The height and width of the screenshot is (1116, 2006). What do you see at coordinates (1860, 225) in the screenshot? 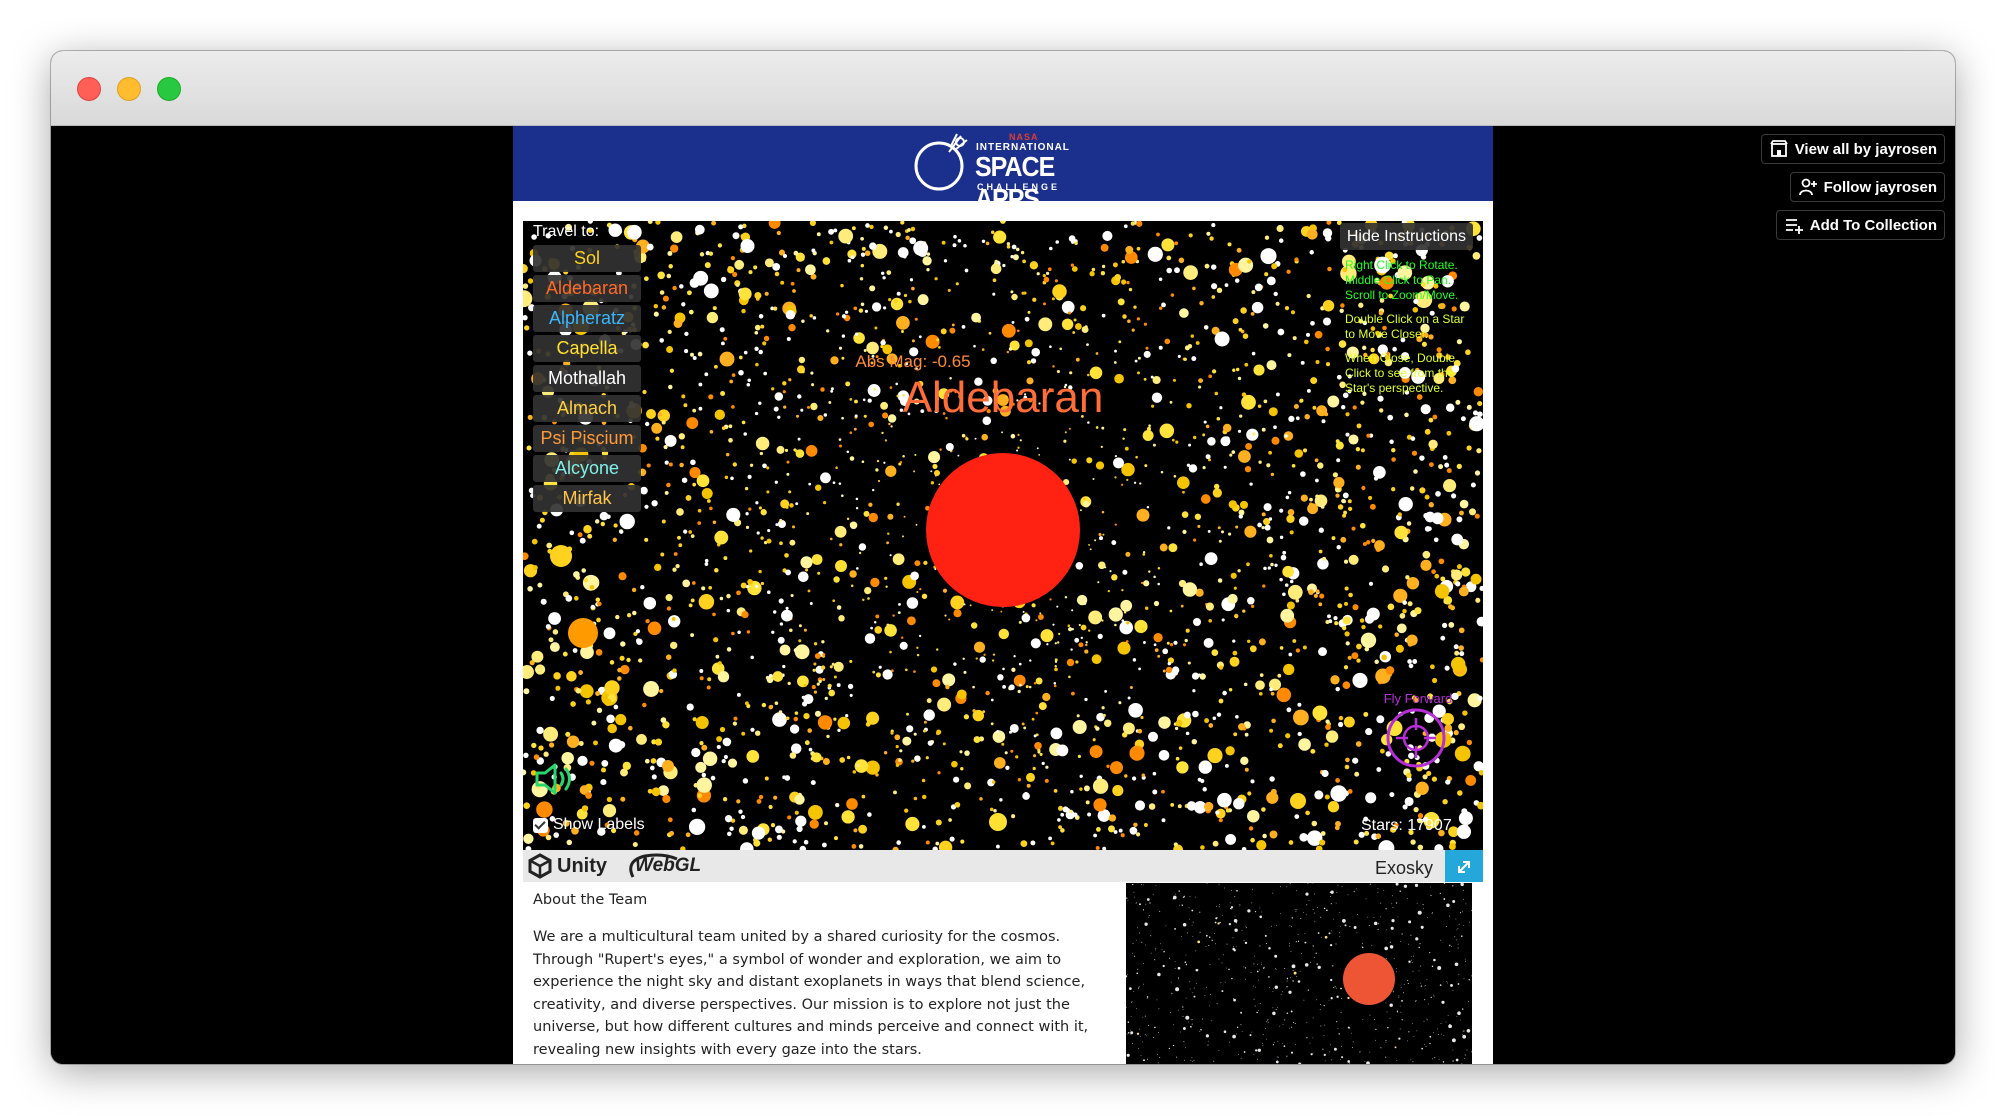
I see `add-to-collection-button: Add To Collection` at bounding box center [1860, 225].